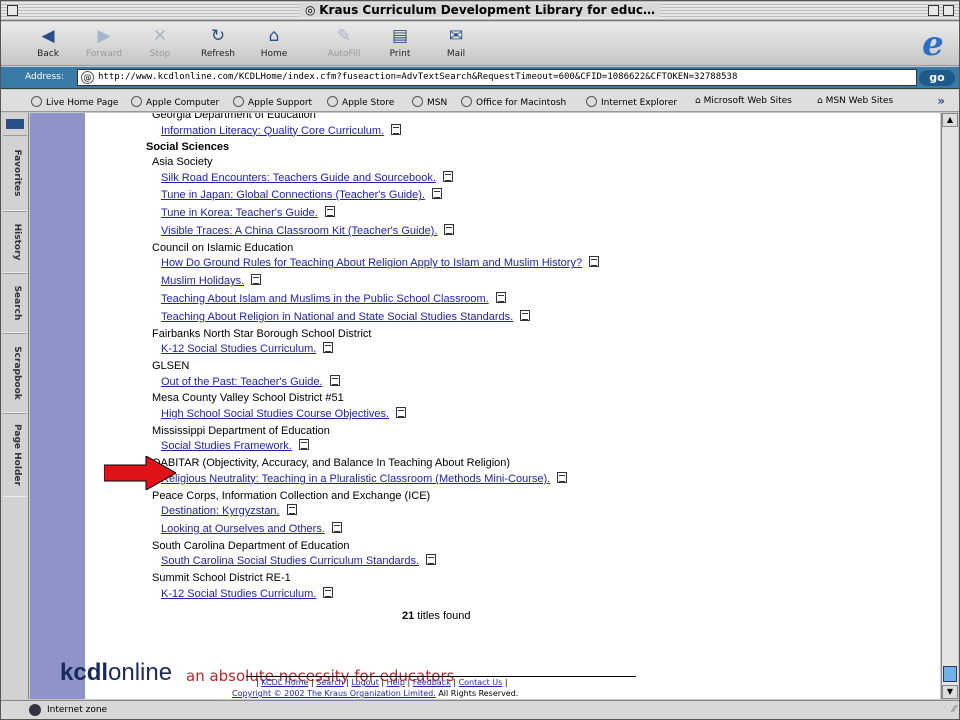  I want to click on tab-favorites: Favorites, so click(15, 173).